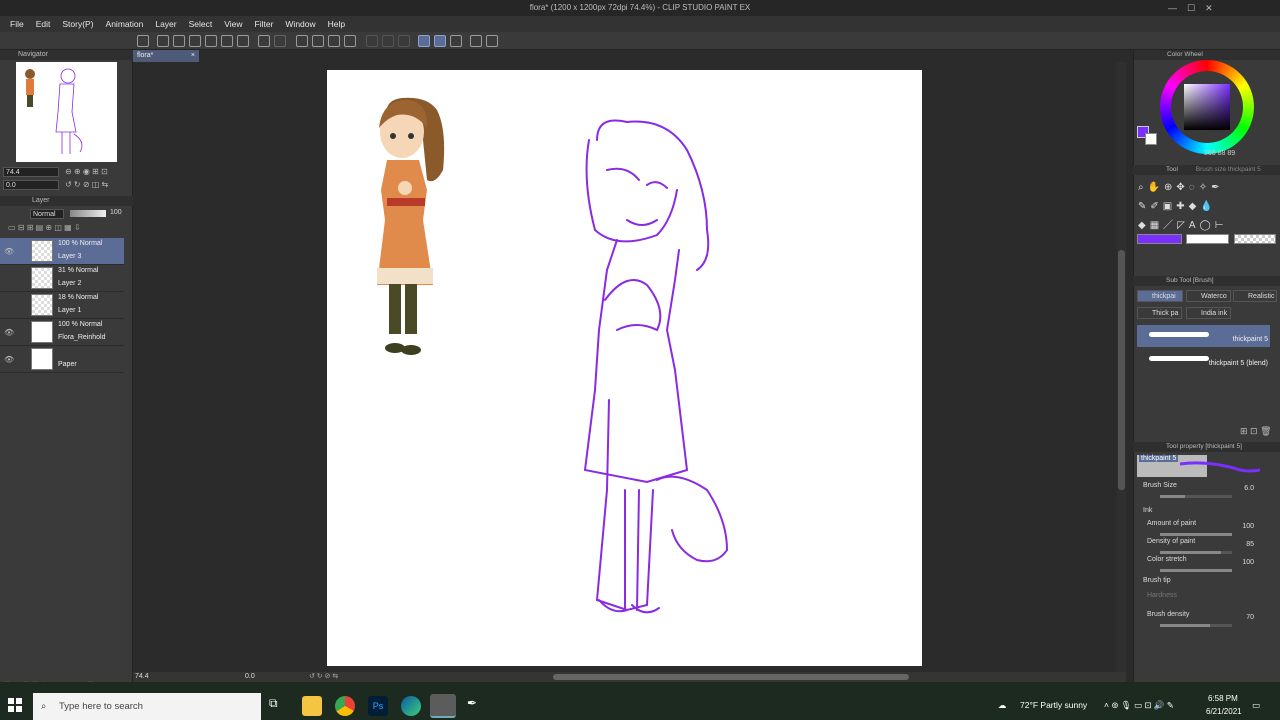  I want to click on sub-tool-tab: thickpai, so click(1160, 296).